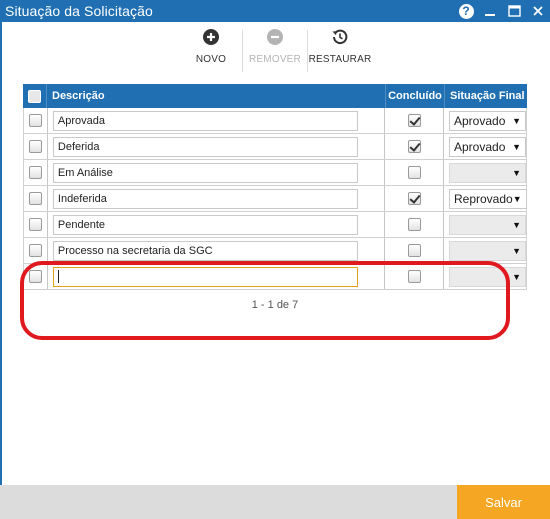 This screenshot has width=550, height=519. I want to click on select-all-checkbox, so click(34, 96).